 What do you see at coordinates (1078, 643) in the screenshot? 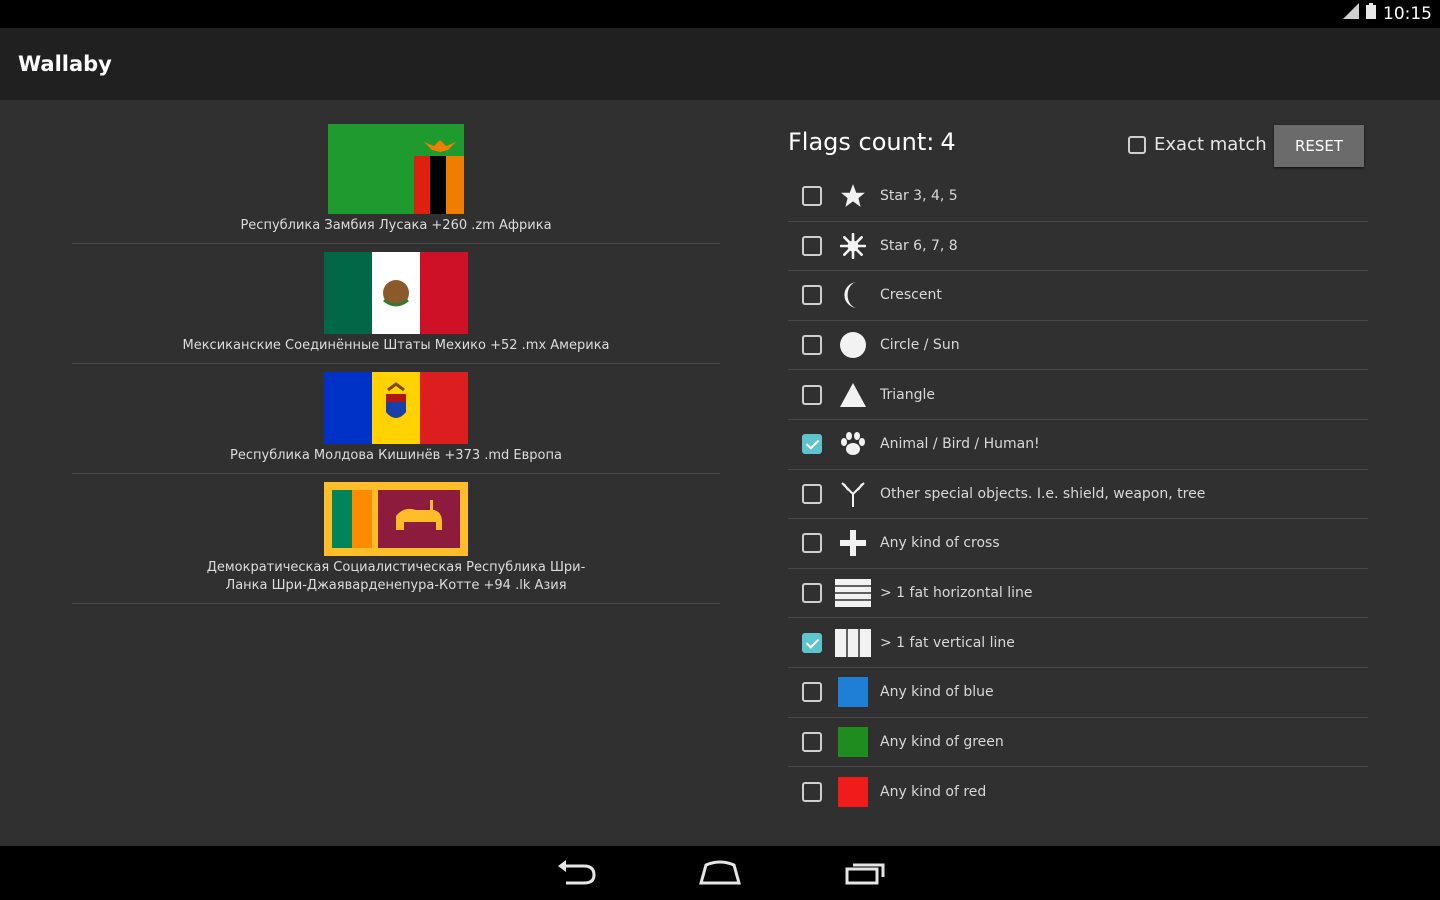
I see `filter-row-vertical-lines: > 1 fat vertical line` at bounding box center [1078, 643].